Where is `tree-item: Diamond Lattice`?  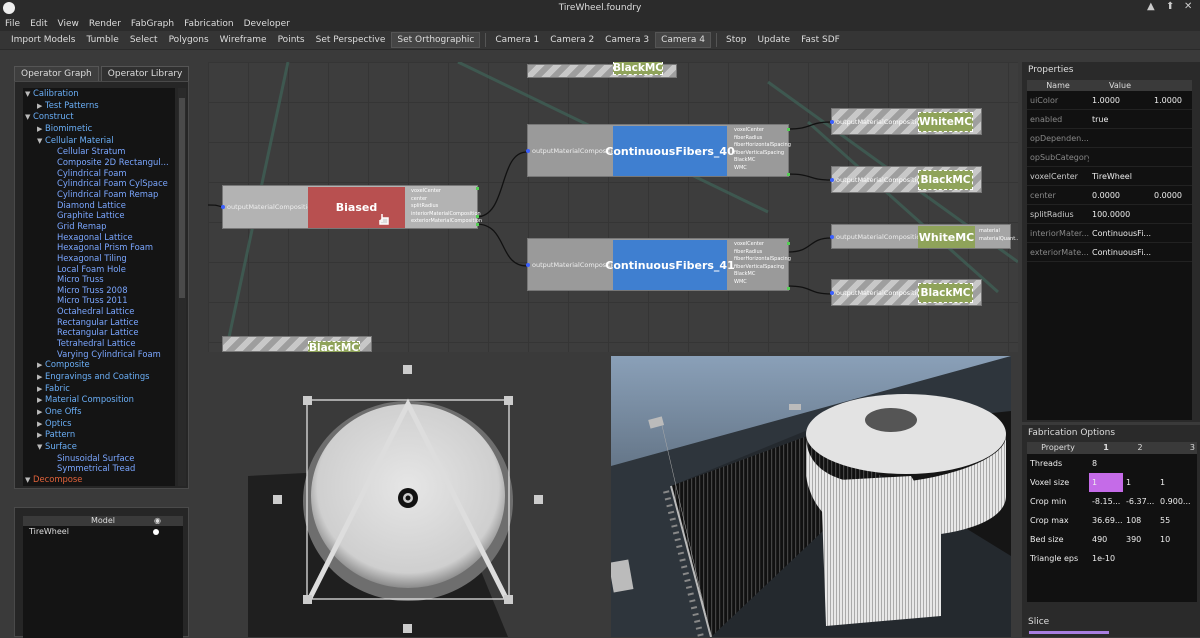
tree-item: Diamond Lattice is located at coordinates (99, 205).